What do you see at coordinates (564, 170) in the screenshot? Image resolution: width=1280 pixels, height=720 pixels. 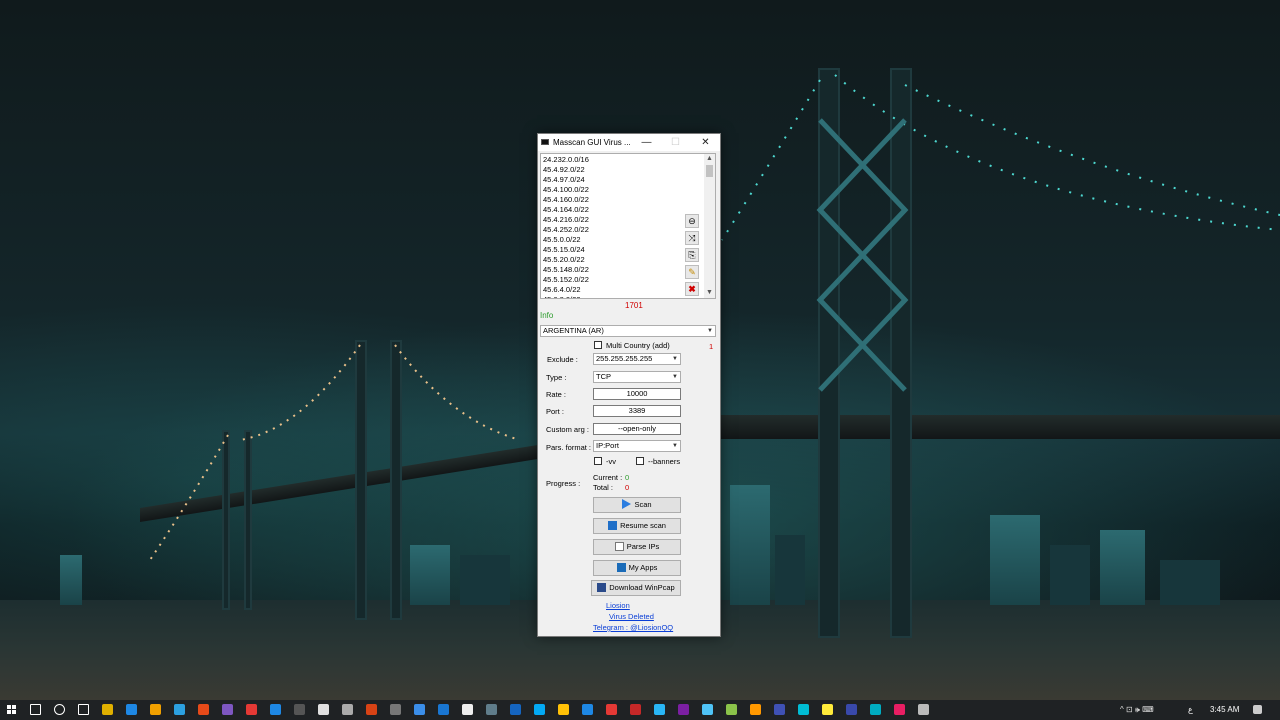 I see `ip-range-item: 45.4.92.0/22` at bounding box center [564, 170].